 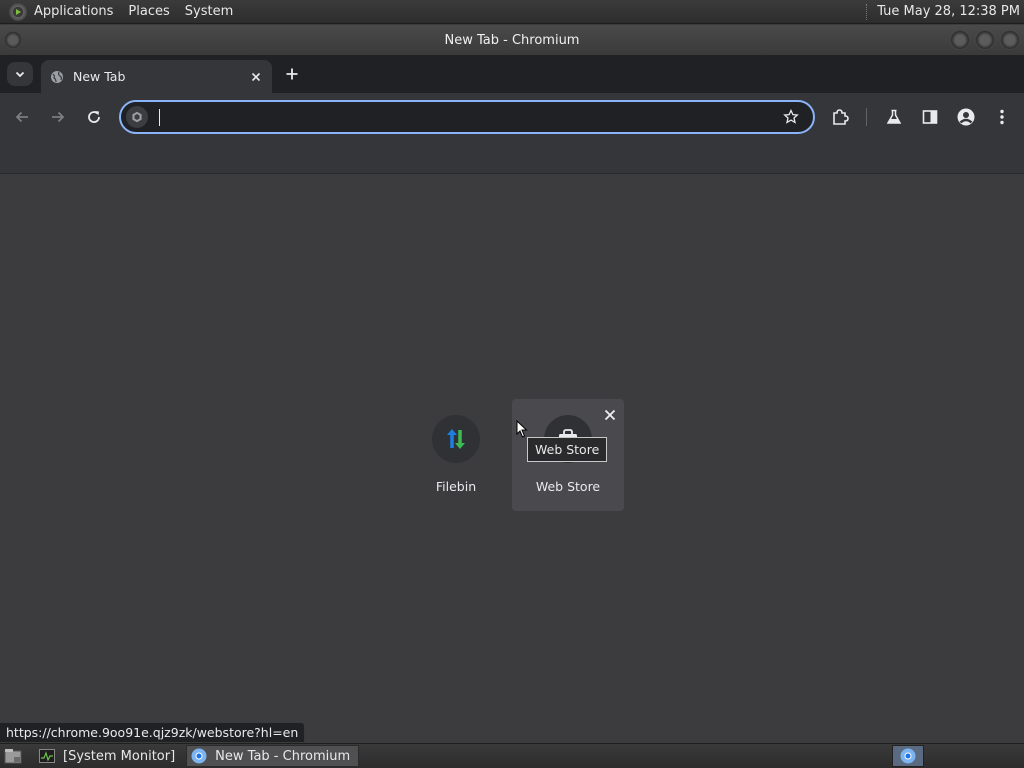 What do you see at coordinates (1010, 40) in the screenshot?
I see `close-window-button` at bounding box center [1010, 40].